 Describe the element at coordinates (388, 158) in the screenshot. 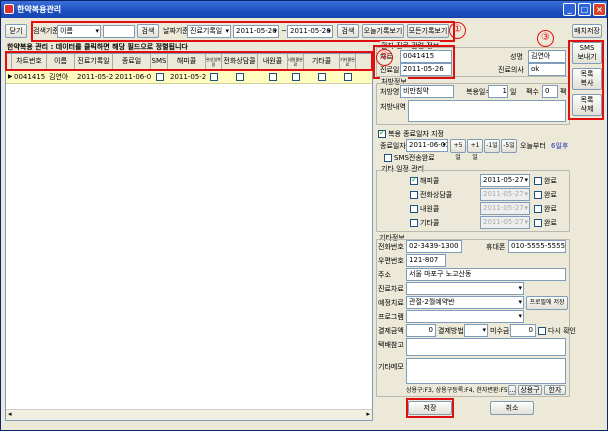

I see `sms-done-checkbox` at that location.